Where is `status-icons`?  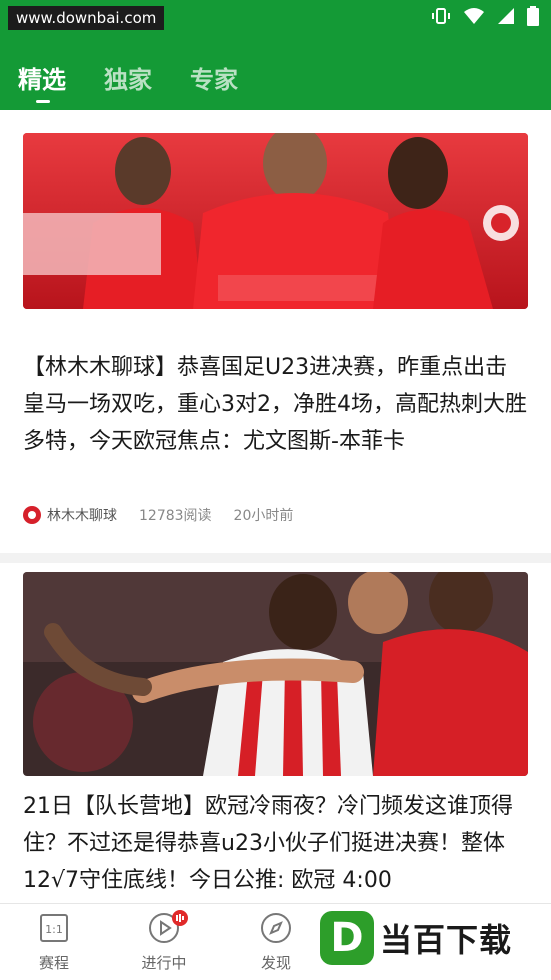
status-icons is located at coordinates (485, 18).